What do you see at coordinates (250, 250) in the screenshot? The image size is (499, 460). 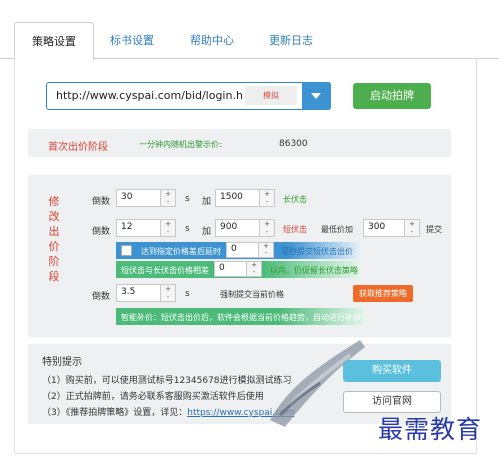 I see `delay-ms-stepper: 0 + -` at bounding box center [250, 250].